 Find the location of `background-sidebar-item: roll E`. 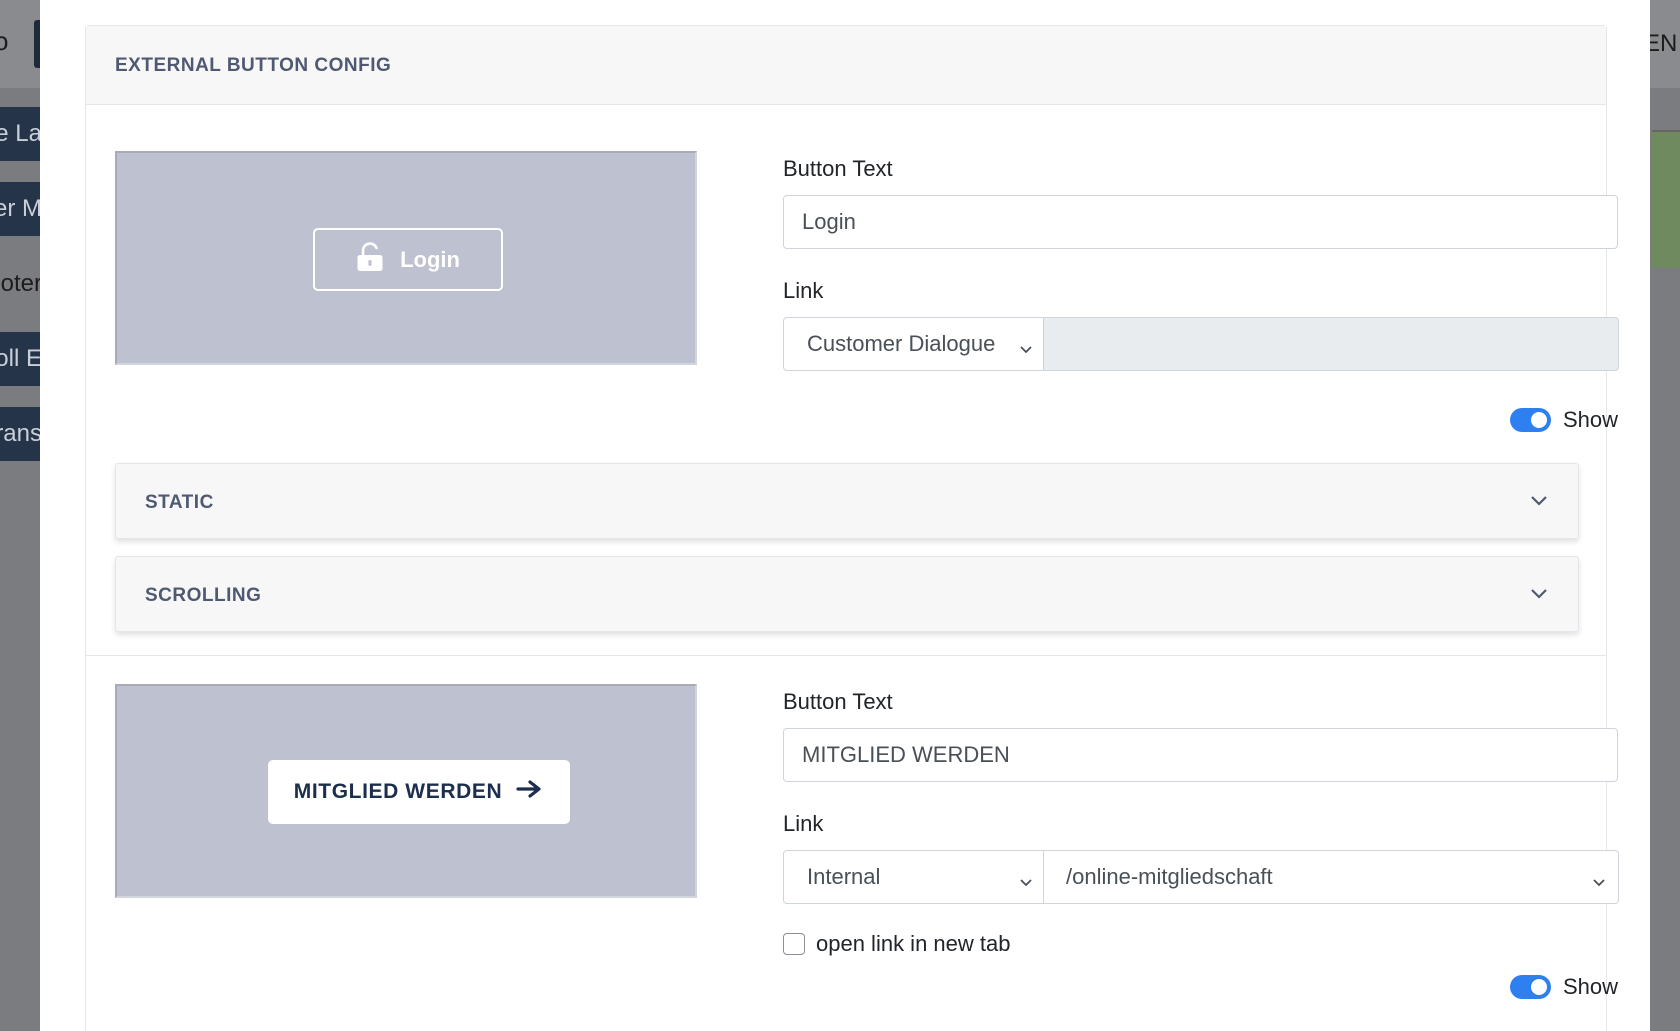

background-sidebar-item: roll E is located at coordinates (21, 359).